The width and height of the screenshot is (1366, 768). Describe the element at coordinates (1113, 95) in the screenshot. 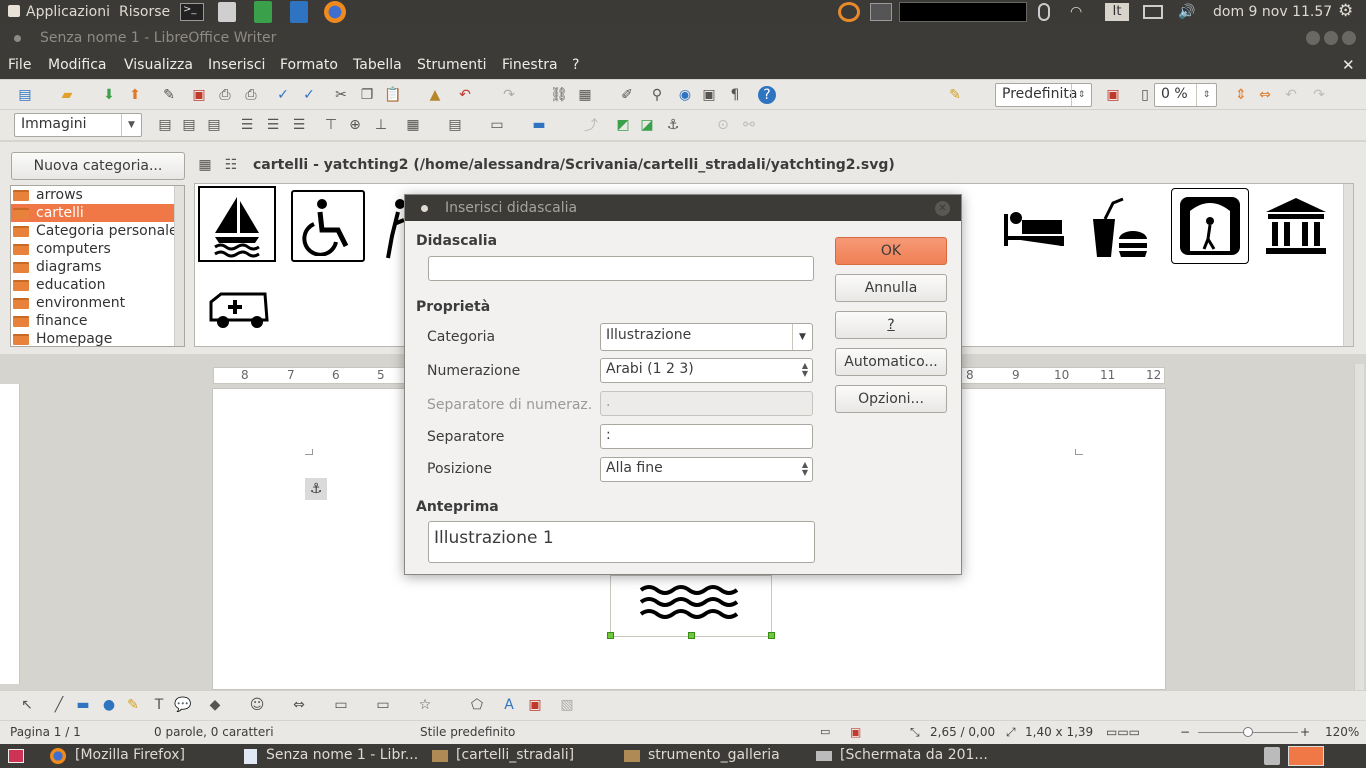

I see `wrap-icon: ▣` at that location.